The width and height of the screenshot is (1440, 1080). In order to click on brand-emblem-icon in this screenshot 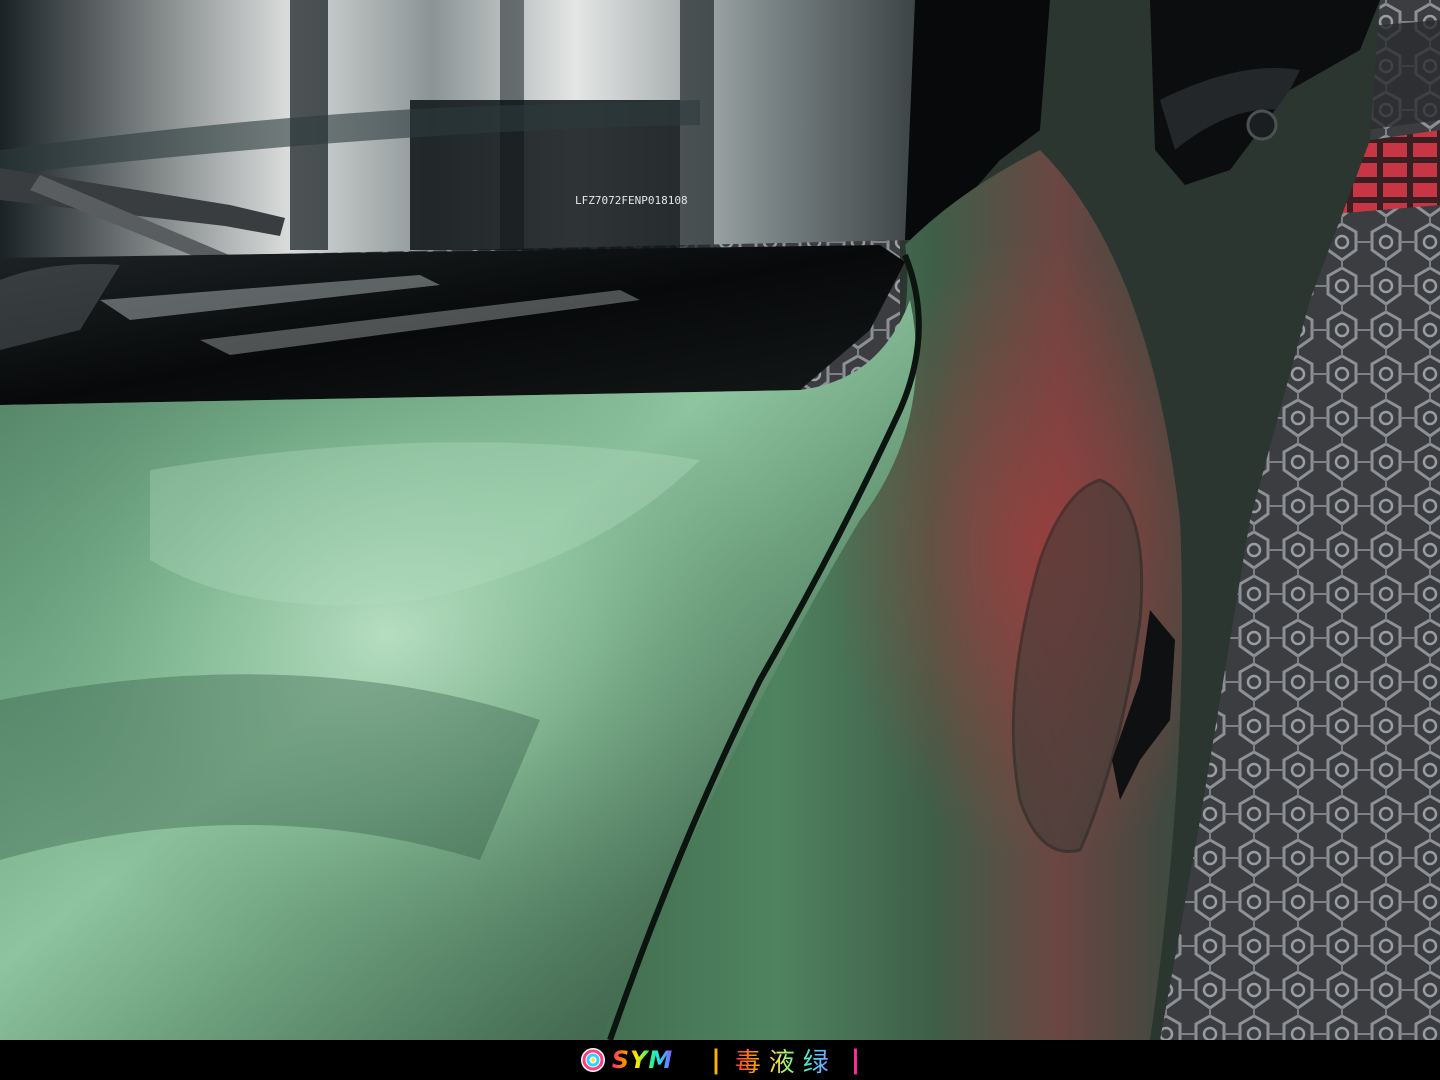, I will do `click(592, 1060)`.